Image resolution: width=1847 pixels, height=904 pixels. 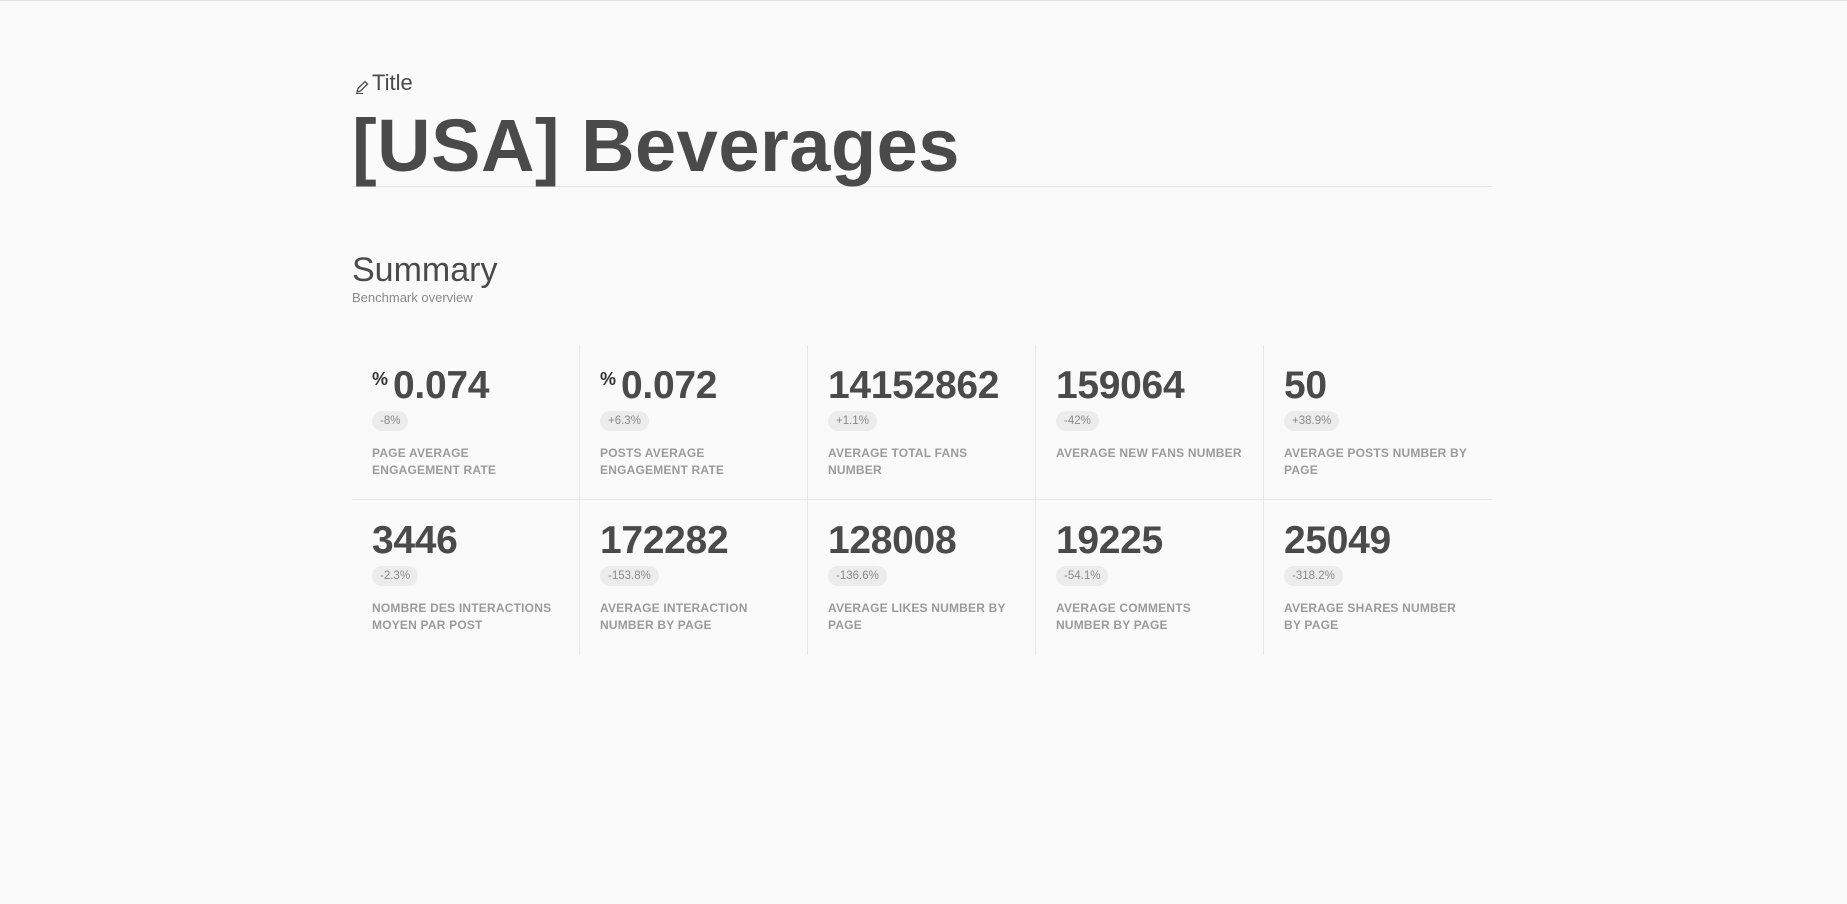 What do you see at coordinates (1305, 385) in the screenshot?
I see `metric-value: 50` at bounding box center [1305, 385].